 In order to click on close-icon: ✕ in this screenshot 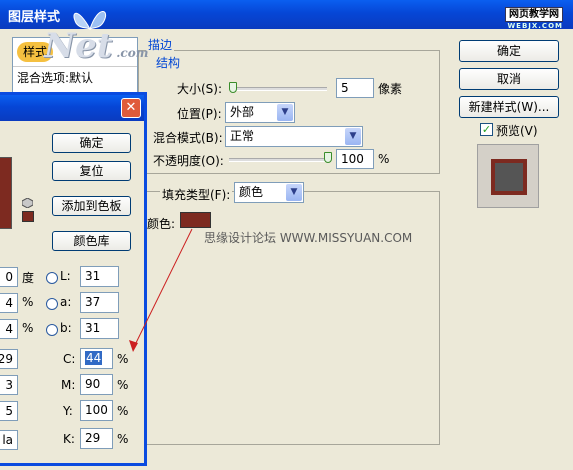, I will do `click(131, 108)`.